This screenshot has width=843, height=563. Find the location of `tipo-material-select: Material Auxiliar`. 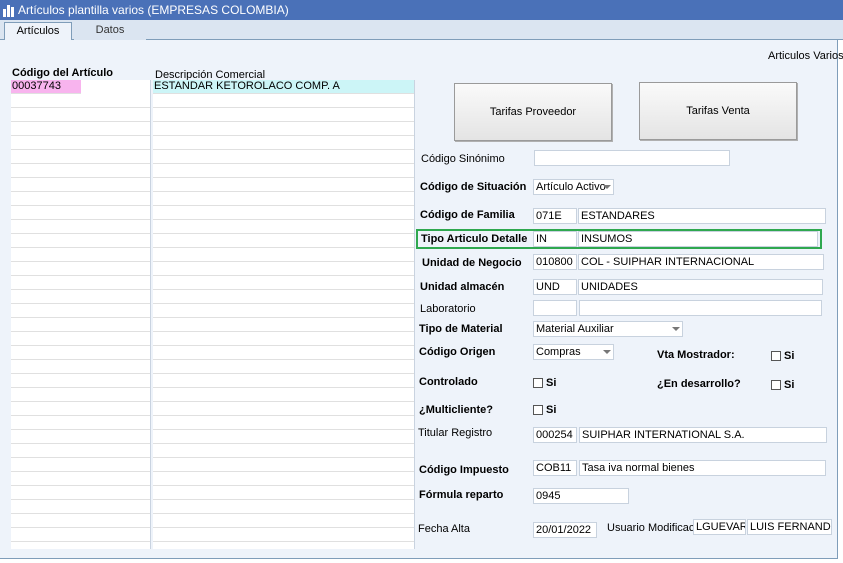

tipo-material-select: Material Auxiliar is located at coordinates (608, 329).